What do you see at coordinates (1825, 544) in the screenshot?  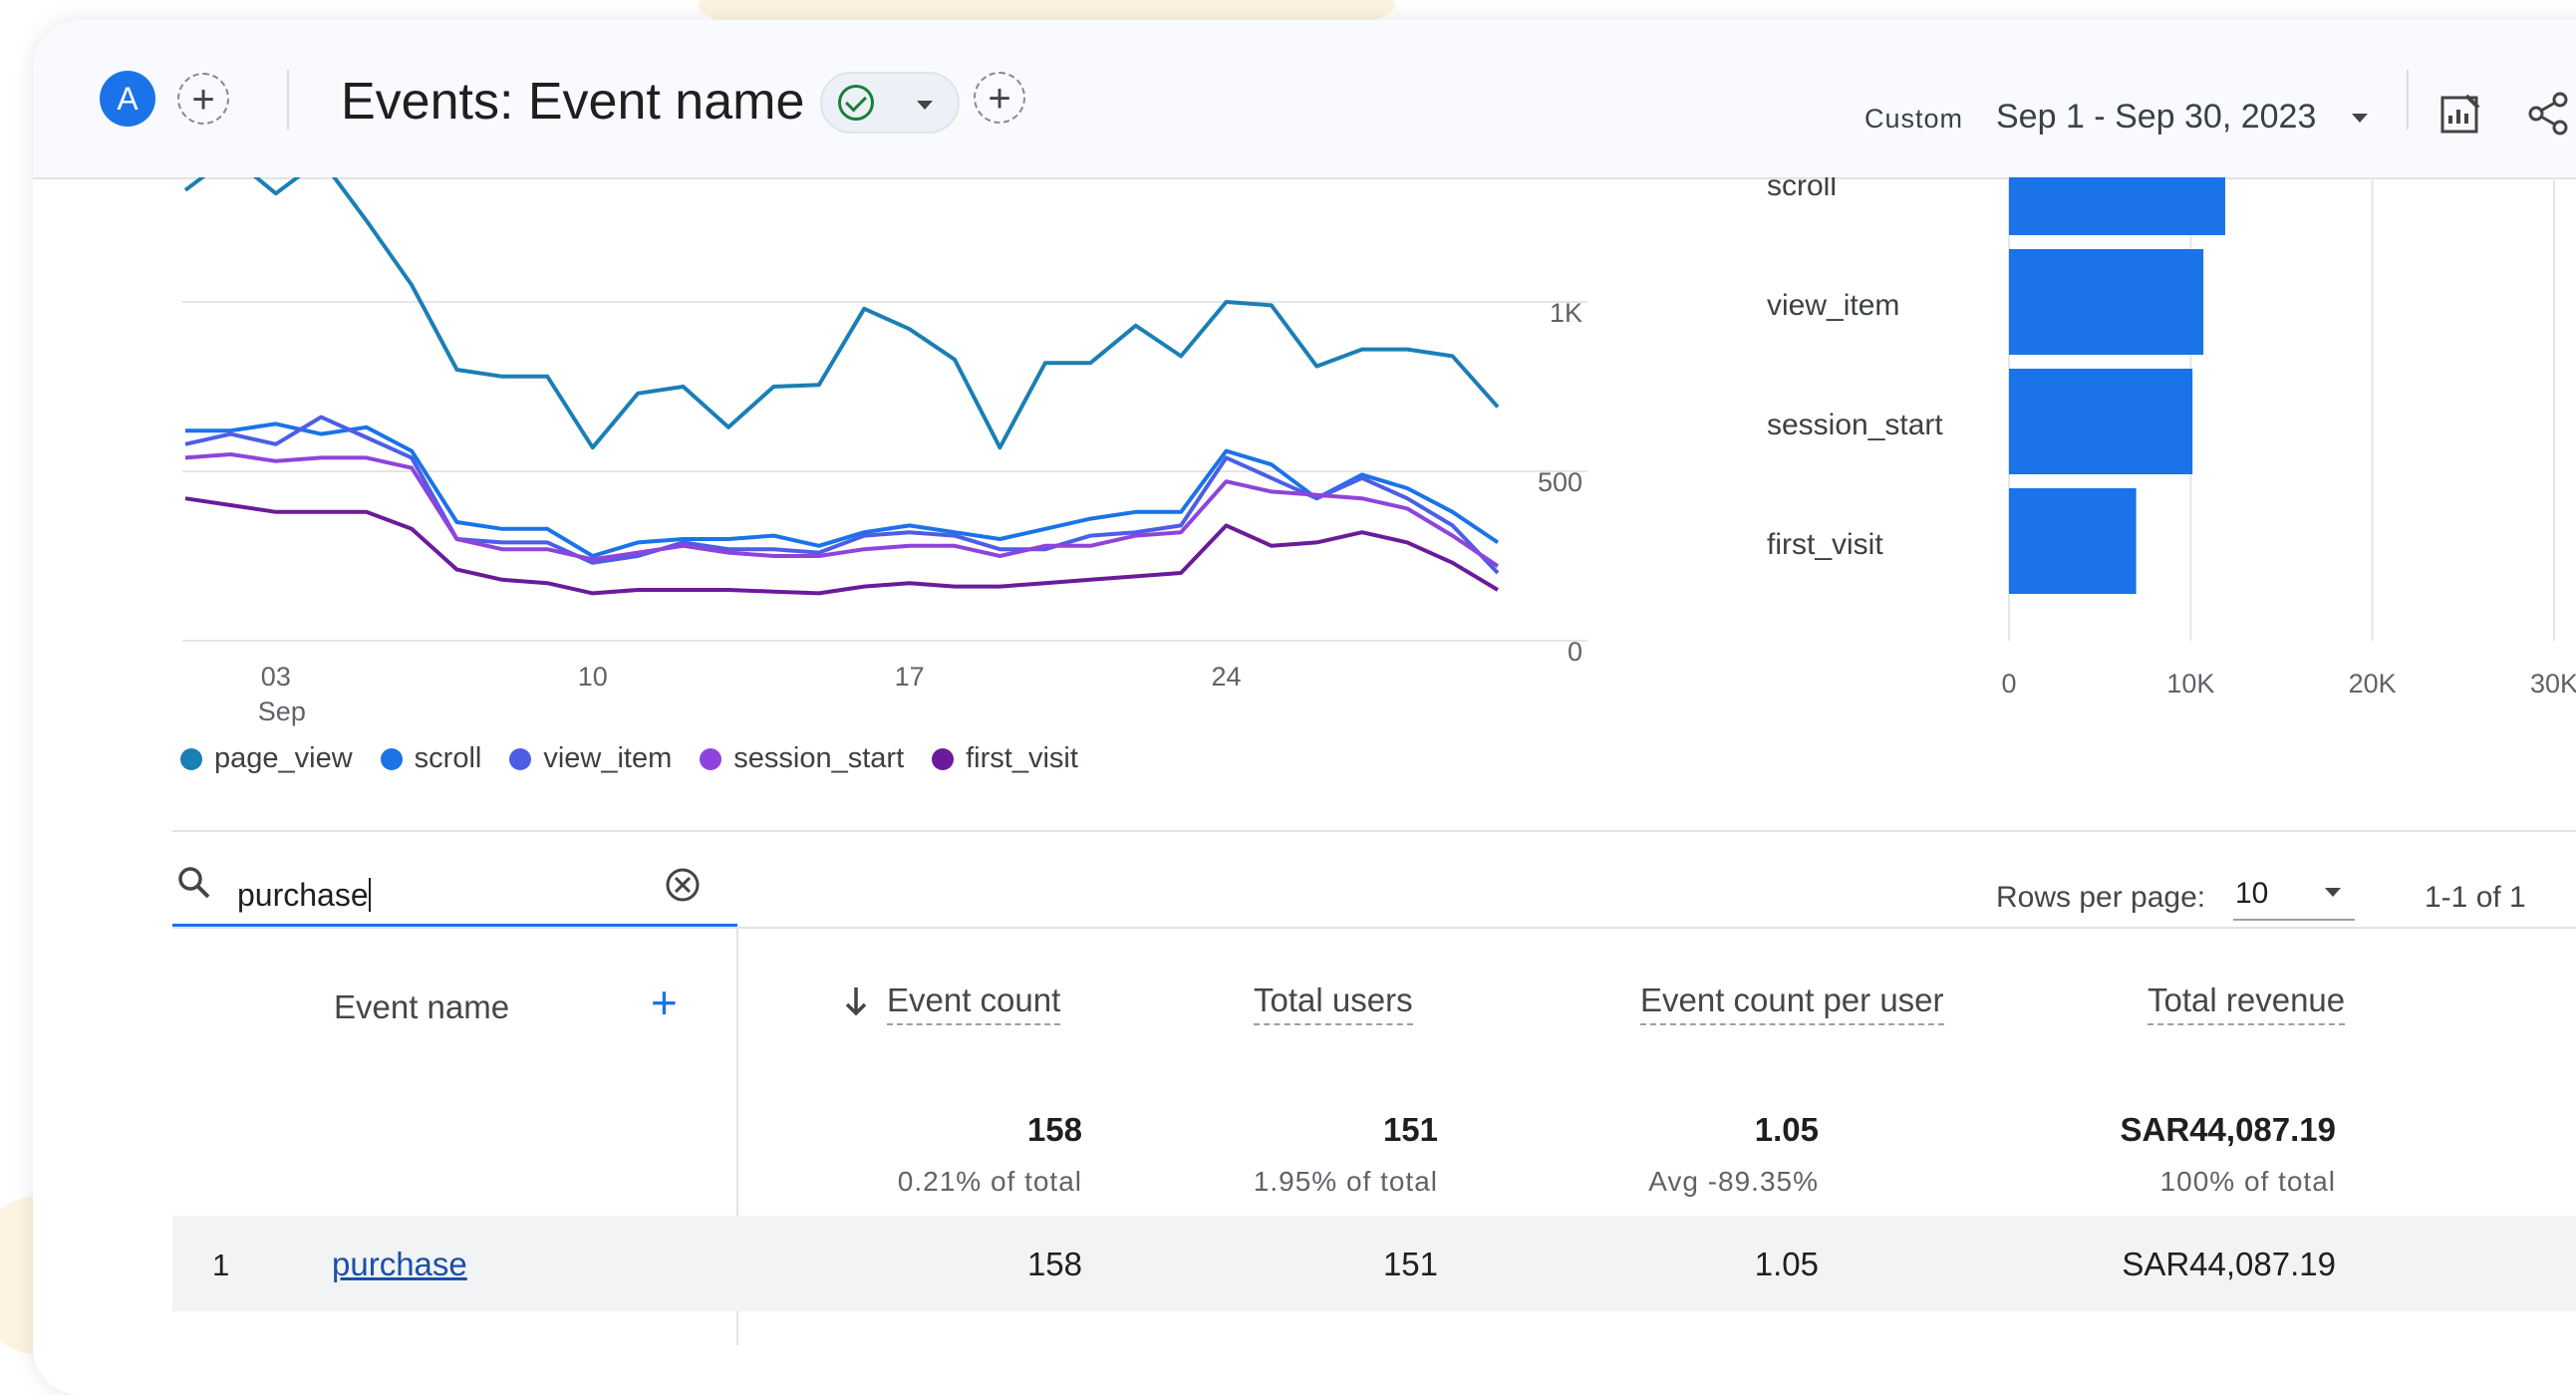 I see `bar-category-label: first_visit` at bounding box center [1825, 544].